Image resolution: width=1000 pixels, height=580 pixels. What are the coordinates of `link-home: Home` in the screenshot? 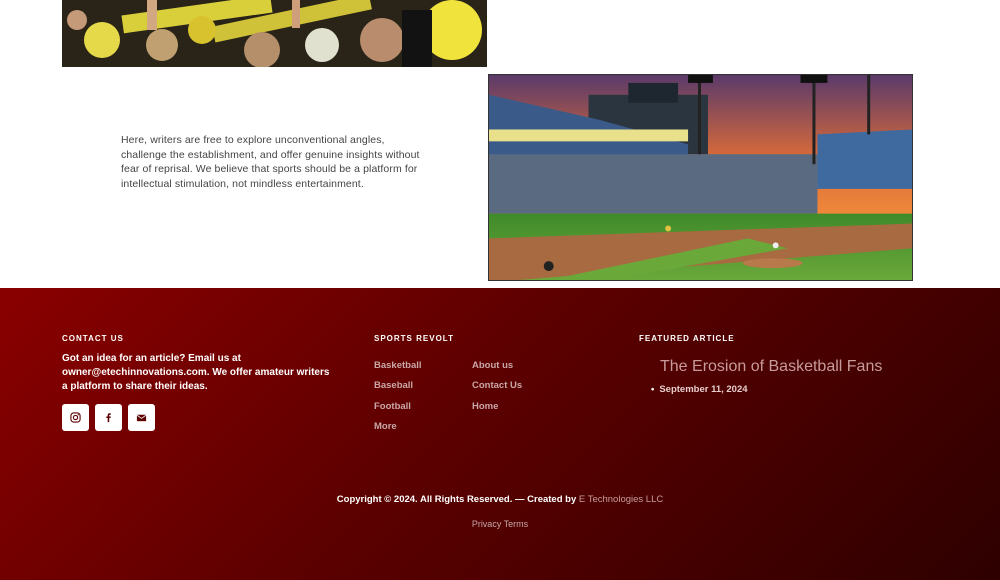 It's located at (485, 406).